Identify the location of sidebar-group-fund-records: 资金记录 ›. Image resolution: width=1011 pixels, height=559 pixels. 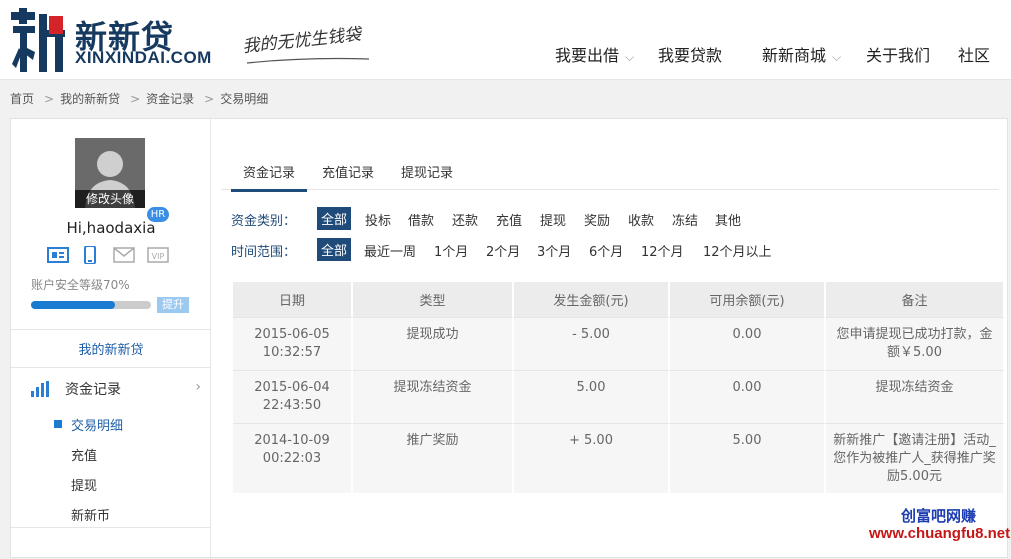
(116, 389).